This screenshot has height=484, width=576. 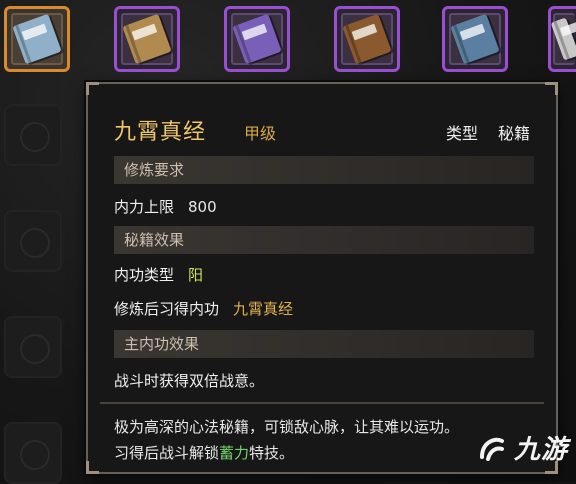 I want to click on white-book-icon, so click(x=563, y=39).